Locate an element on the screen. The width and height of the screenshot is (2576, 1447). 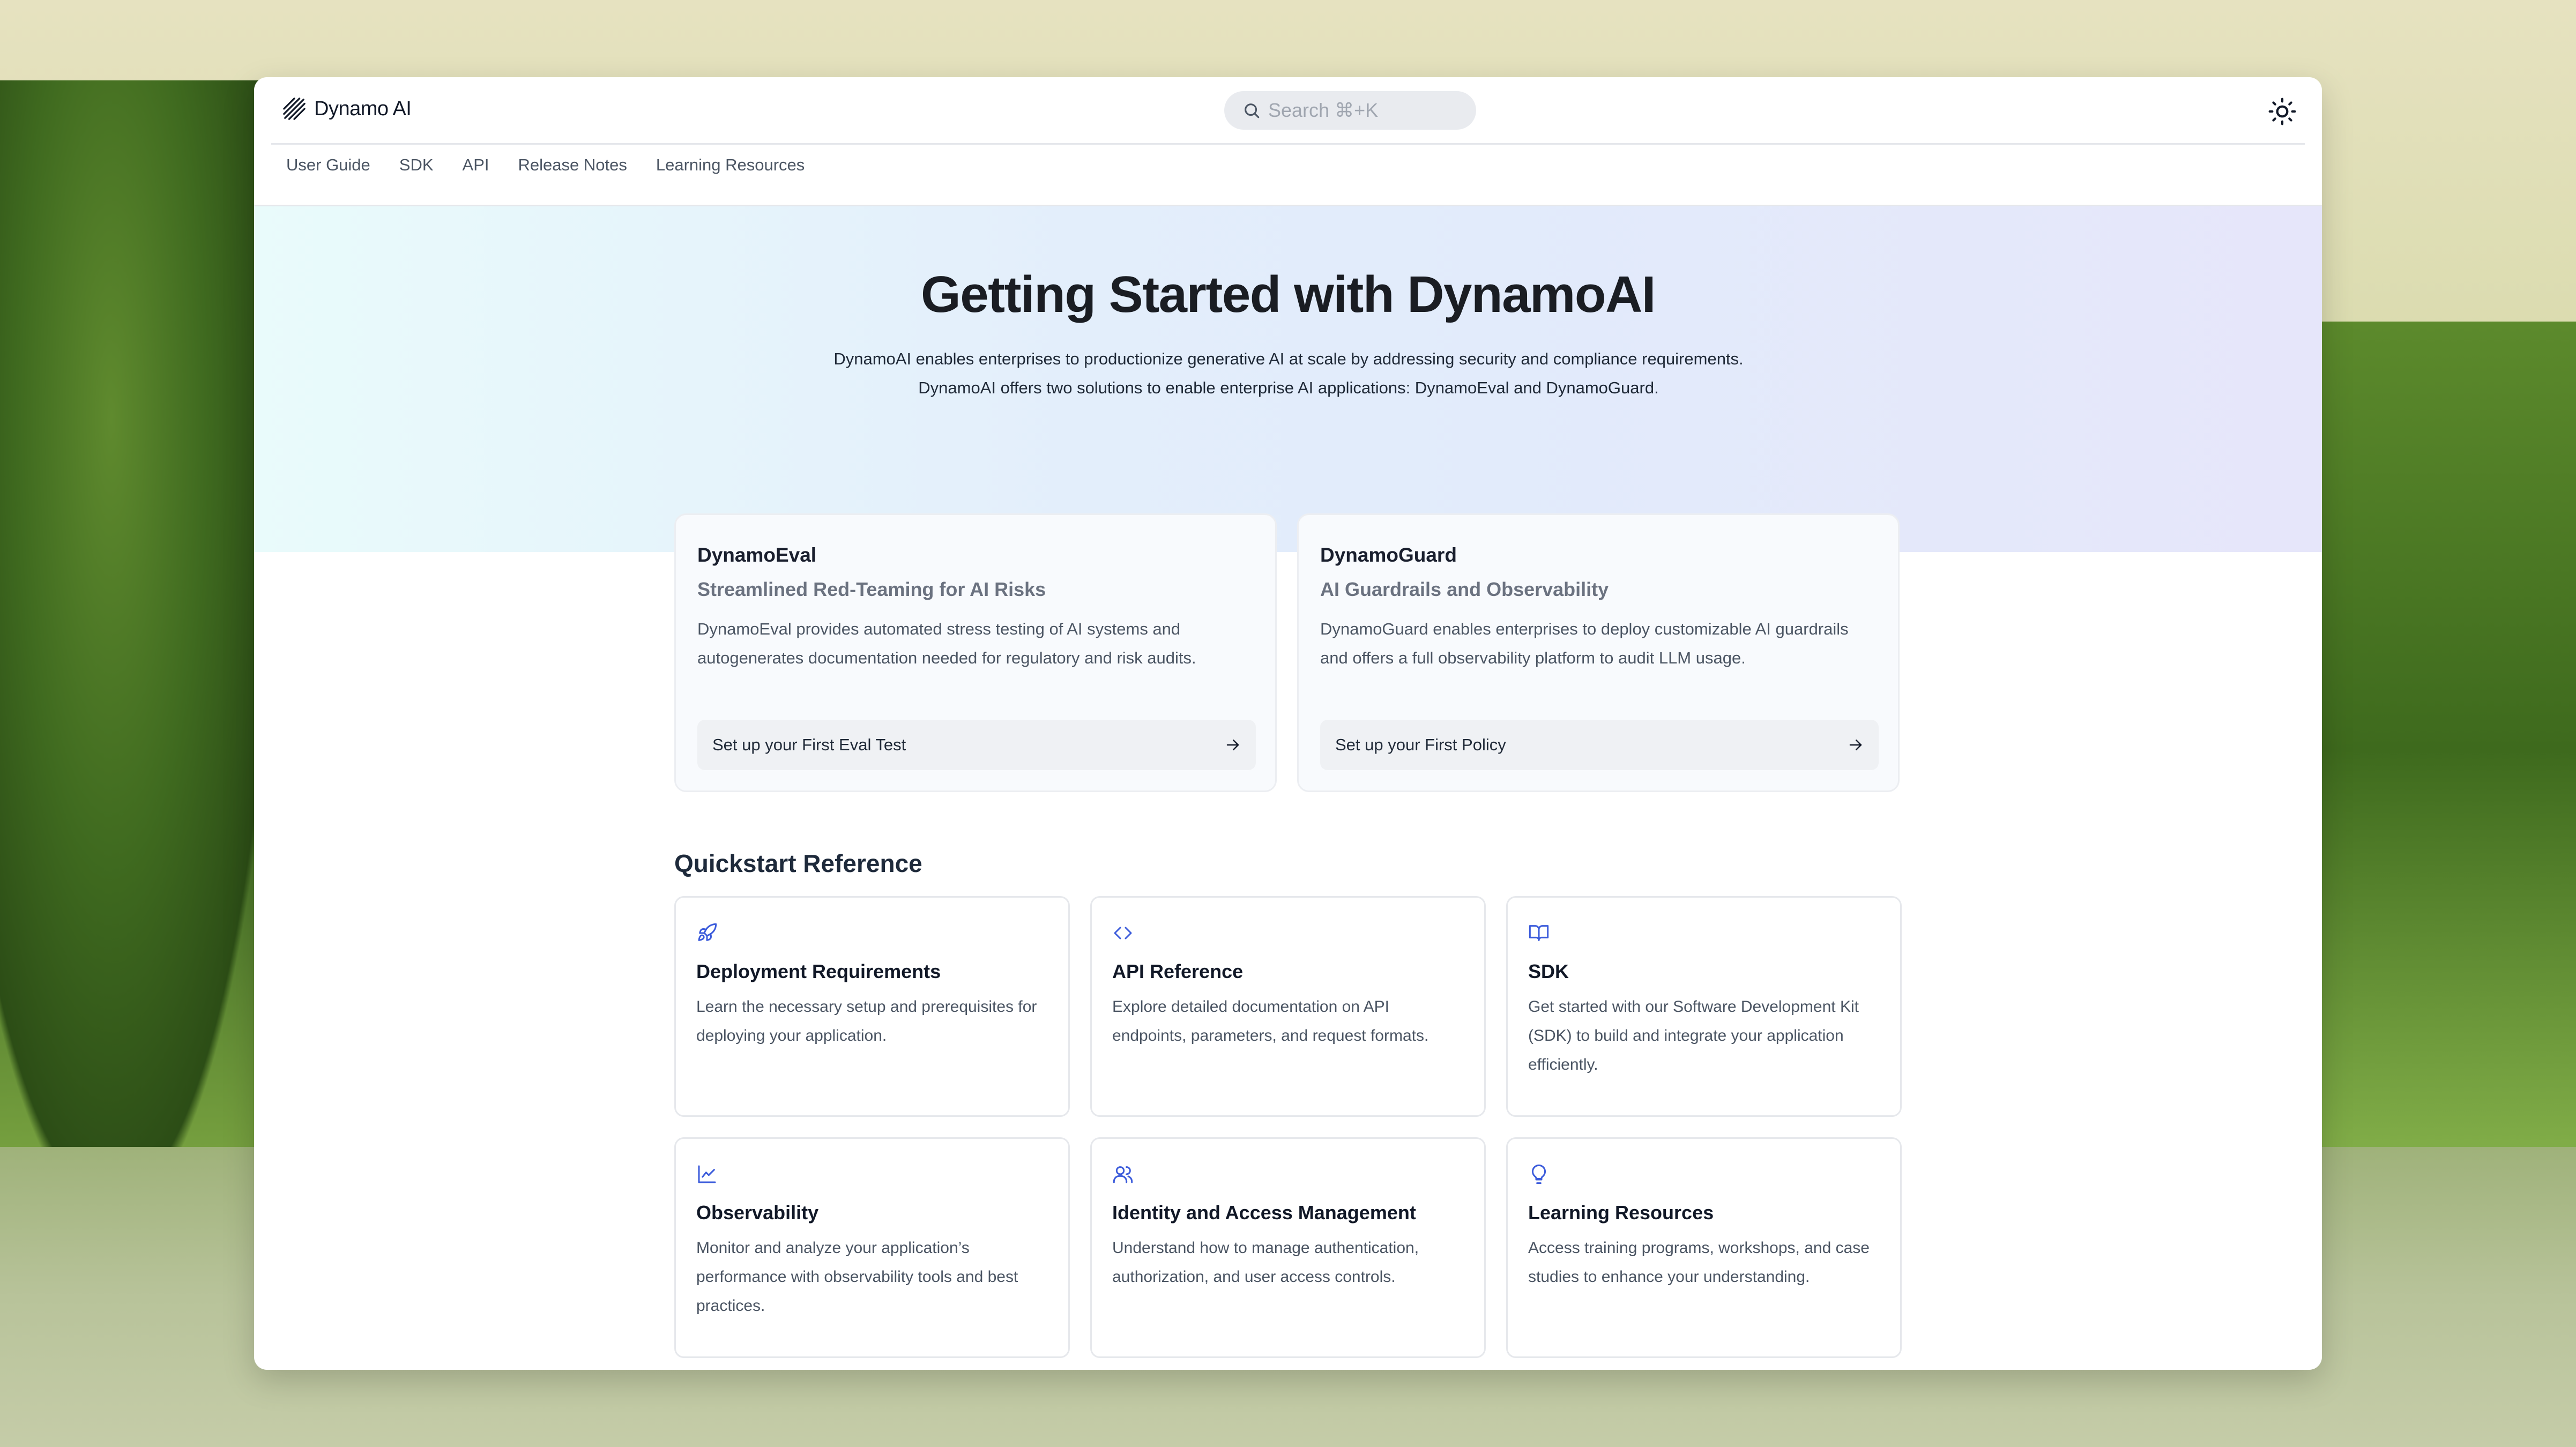
logo-icon is located at coordinates (294, 109).